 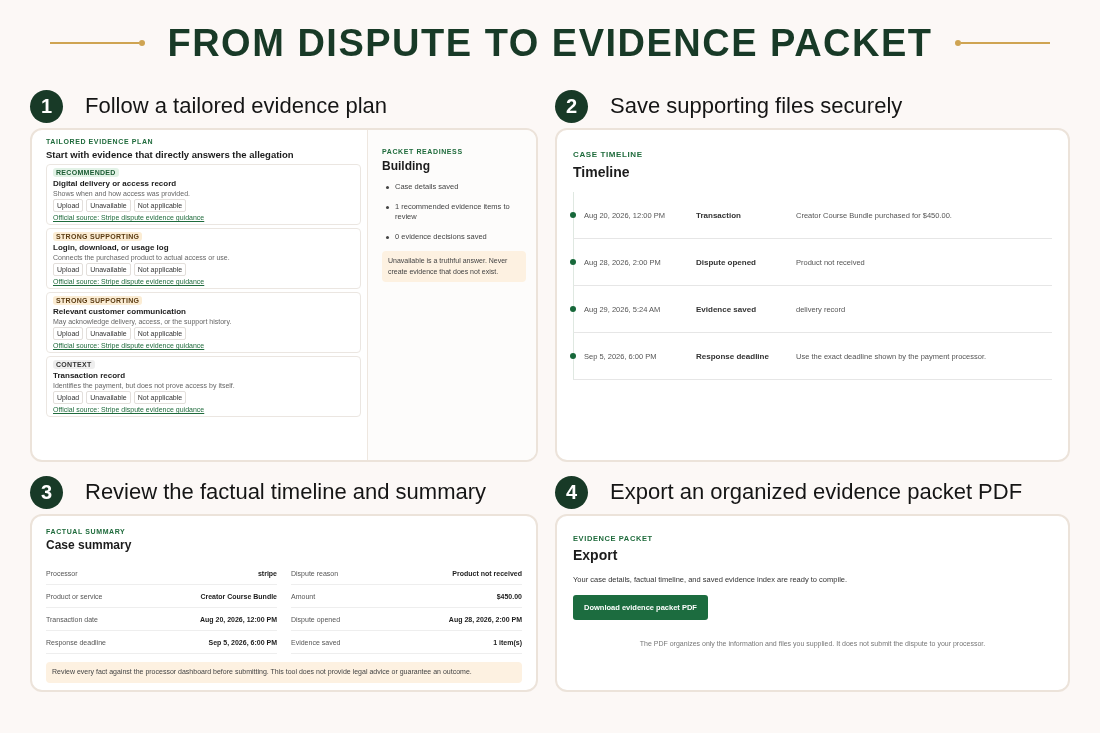 What do you see at coordinates (170, 154) in the screenshot?
I see `card-title: Start with evidence that directly answers the allegation` at bounding box center [170, 154].